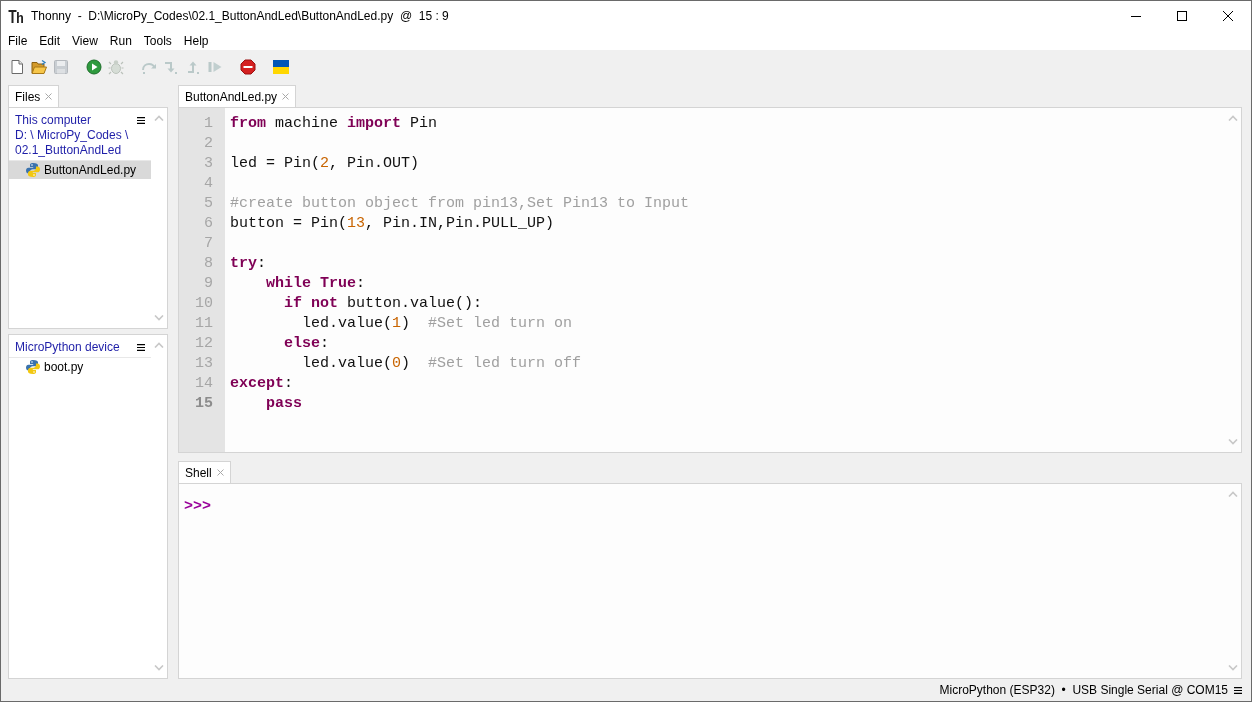 The width and height of the screenshot is (1252, 702). I want to click on code-line: try:, so click(248, 264).